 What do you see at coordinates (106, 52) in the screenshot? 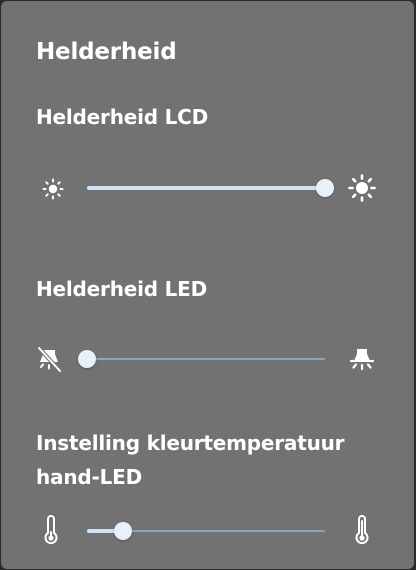
I see `panel-title: Helderheid` at bounding box center [106, 52].